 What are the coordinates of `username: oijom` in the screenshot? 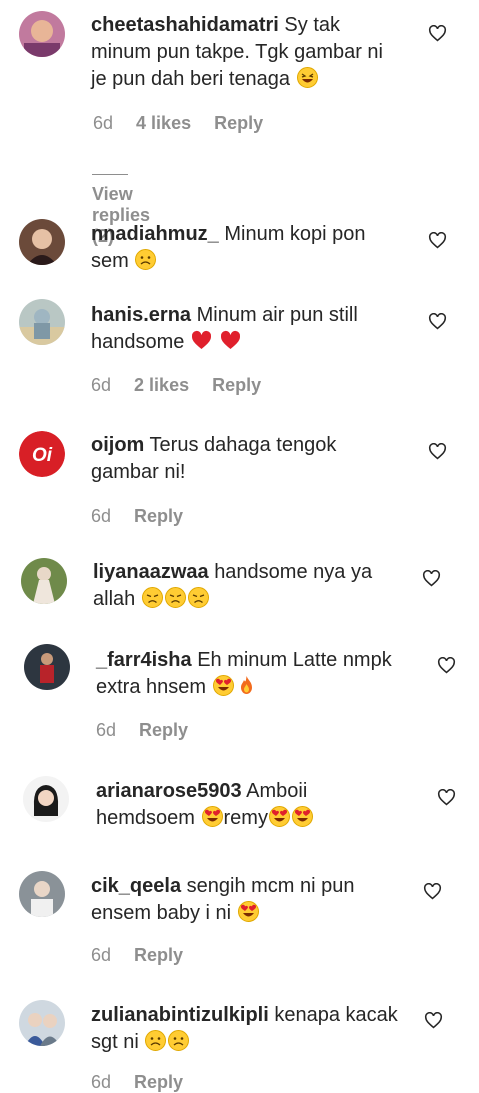 It's located at (117, 445).